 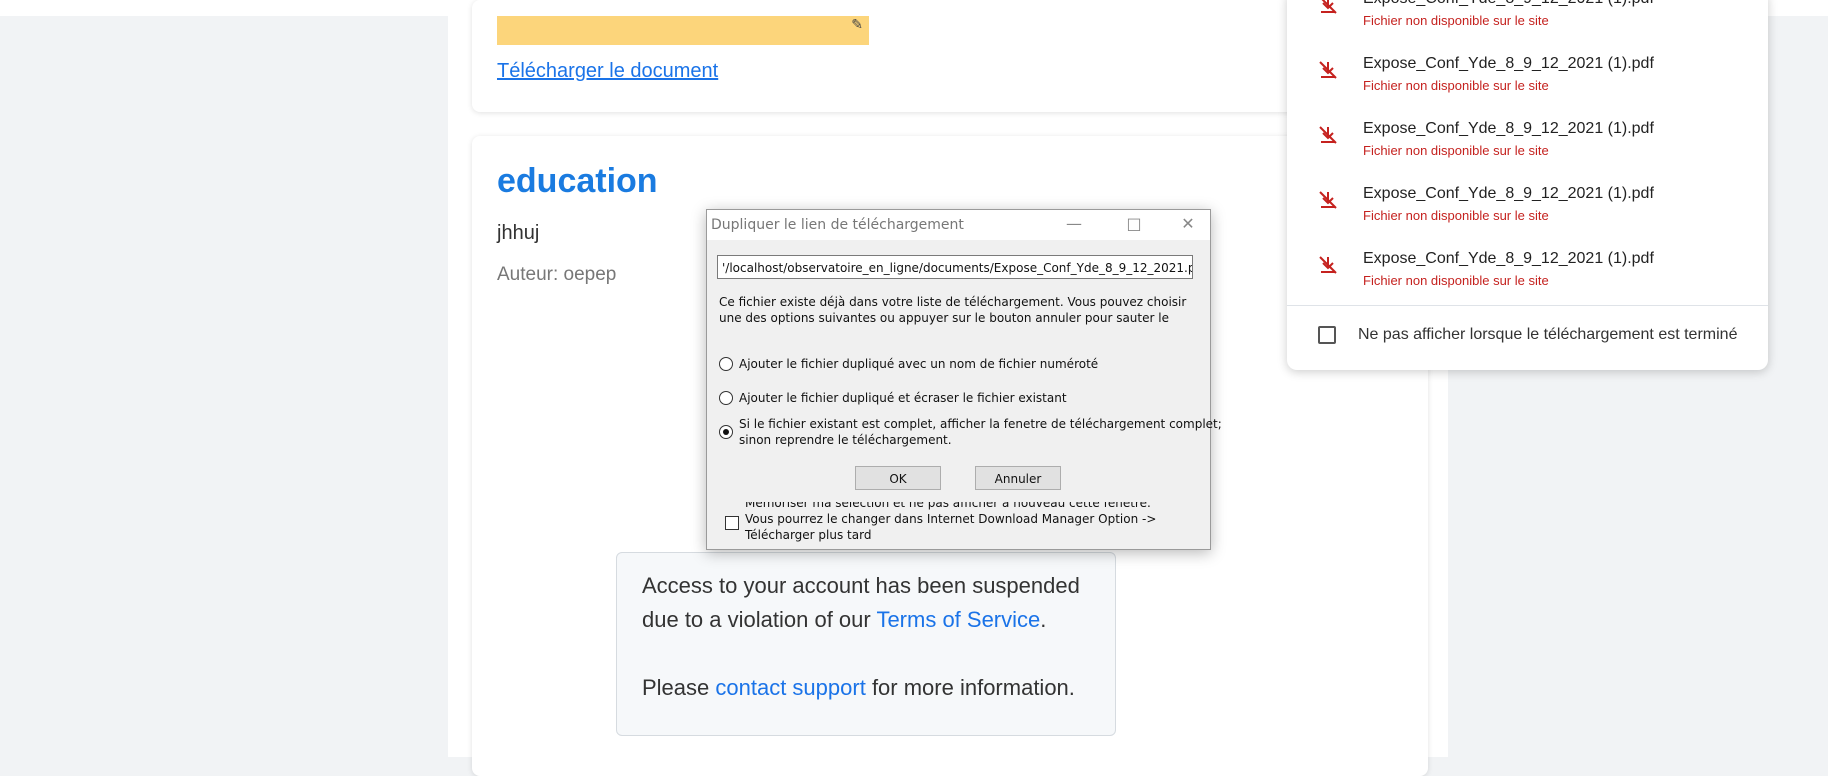 I want to click on remember-choice-line-3: Télécharger plus tard, so click(x=808, y=535).